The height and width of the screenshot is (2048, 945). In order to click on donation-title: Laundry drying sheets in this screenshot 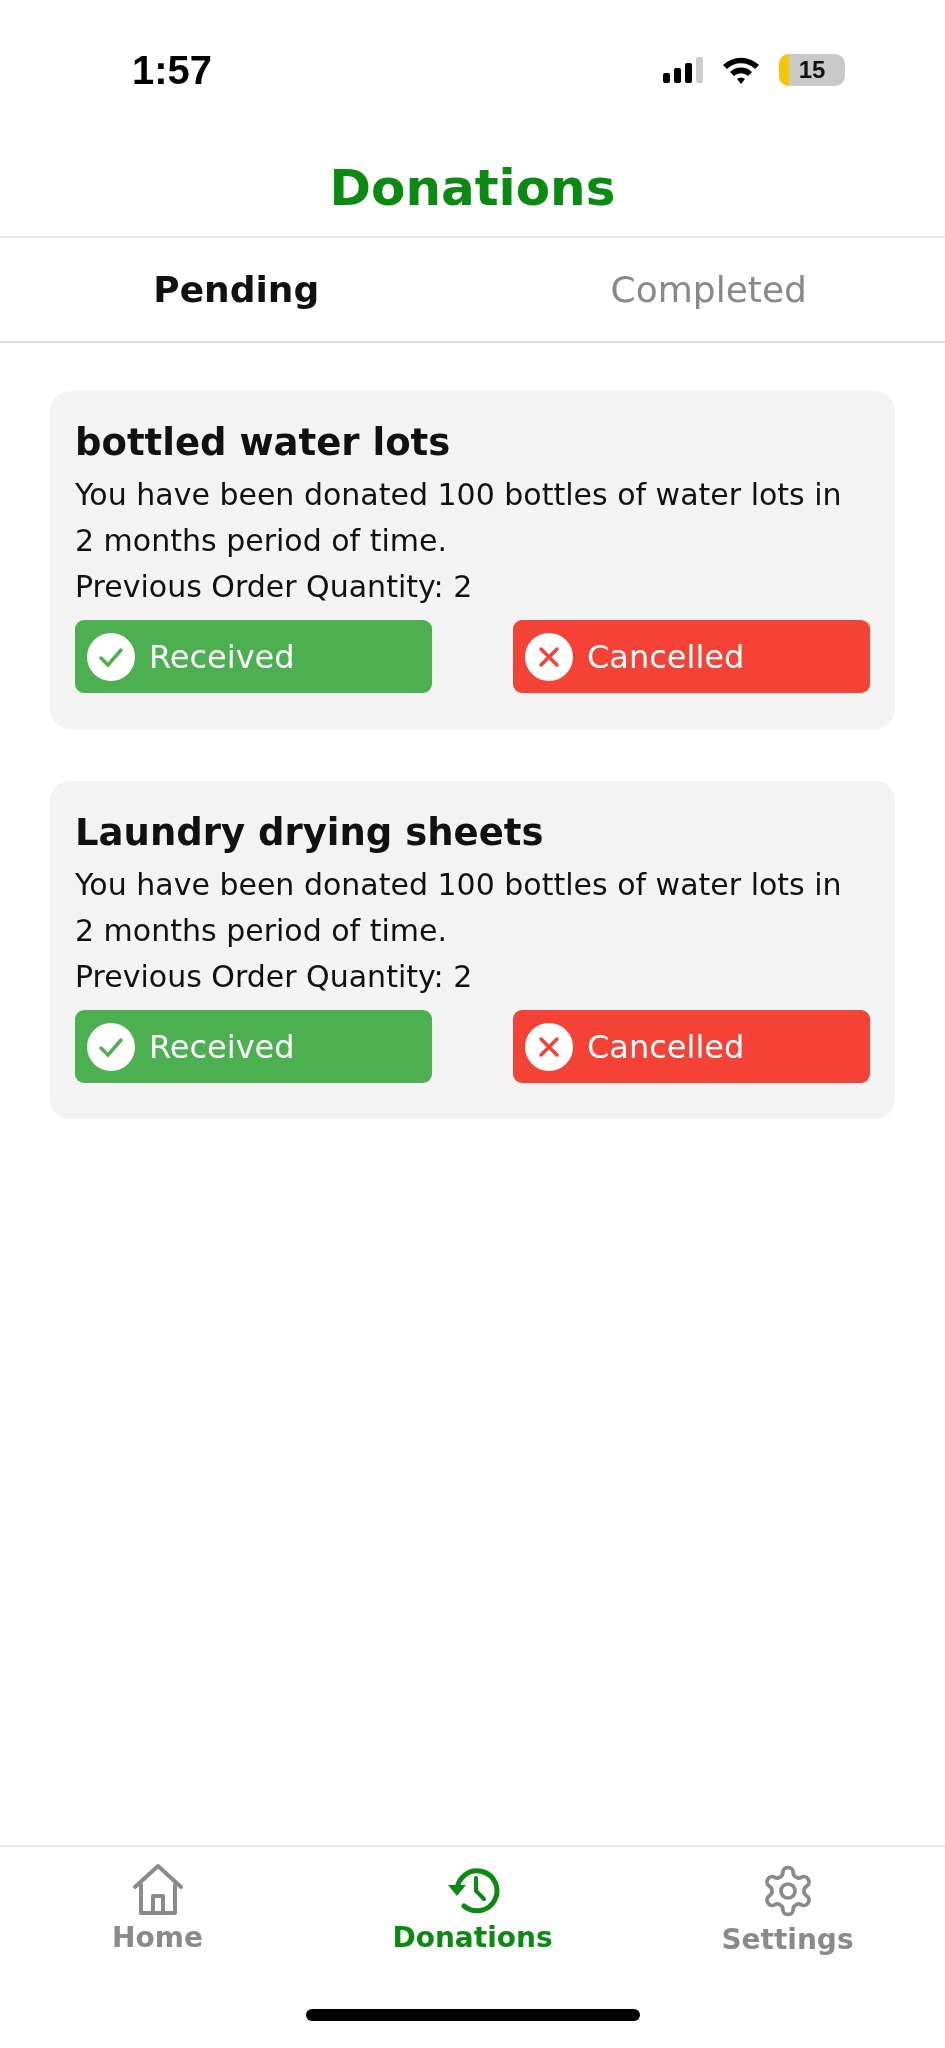, I will do `click(310, 832)`.